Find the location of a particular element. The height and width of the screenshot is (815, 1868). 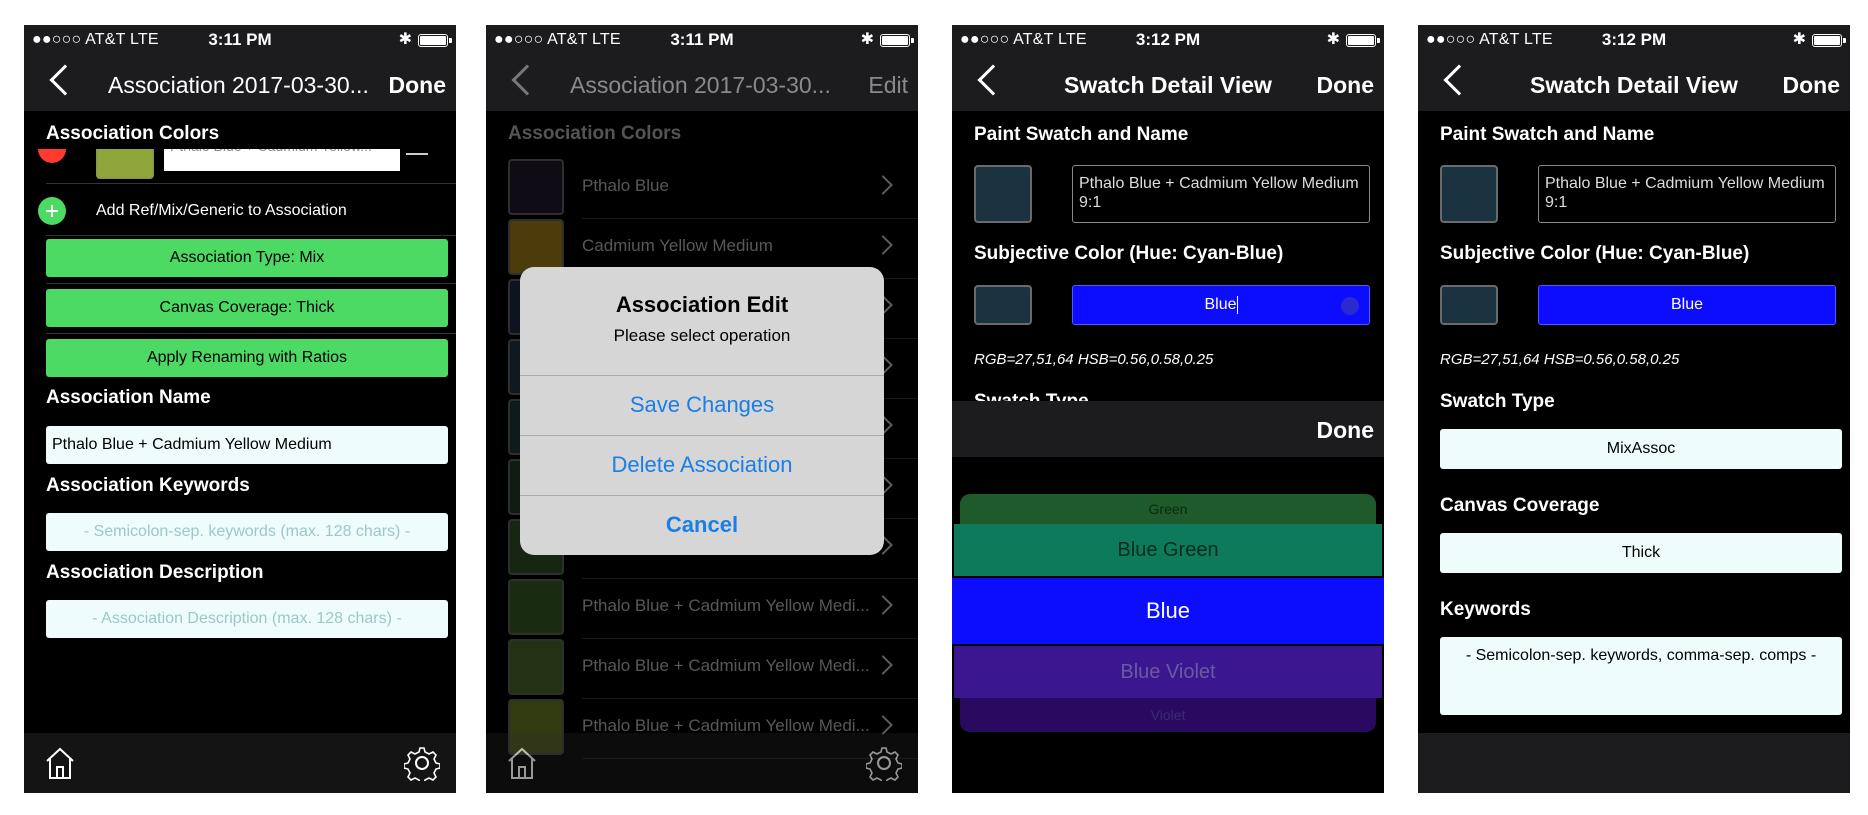

nav-bar: Association 2017-03-30... Done is located at coordinates (240, 83).